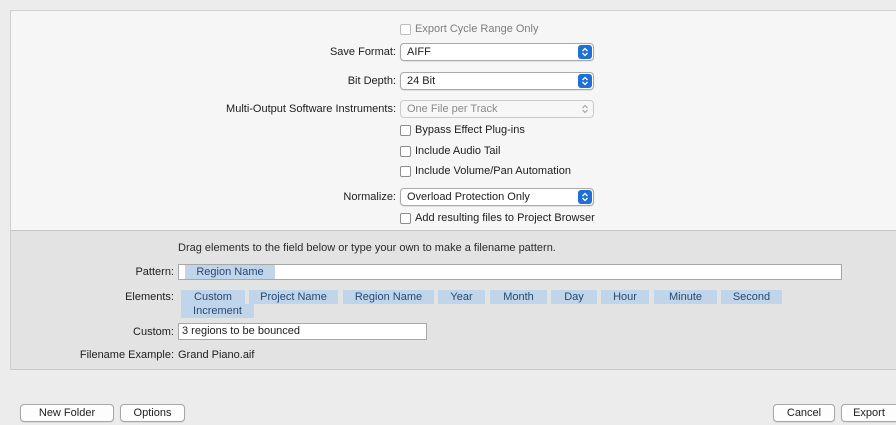 Image resolution: width=896 pixels, height=425 pixels. I want to click on multi-output-value: One File per Track, so click(452, 109).